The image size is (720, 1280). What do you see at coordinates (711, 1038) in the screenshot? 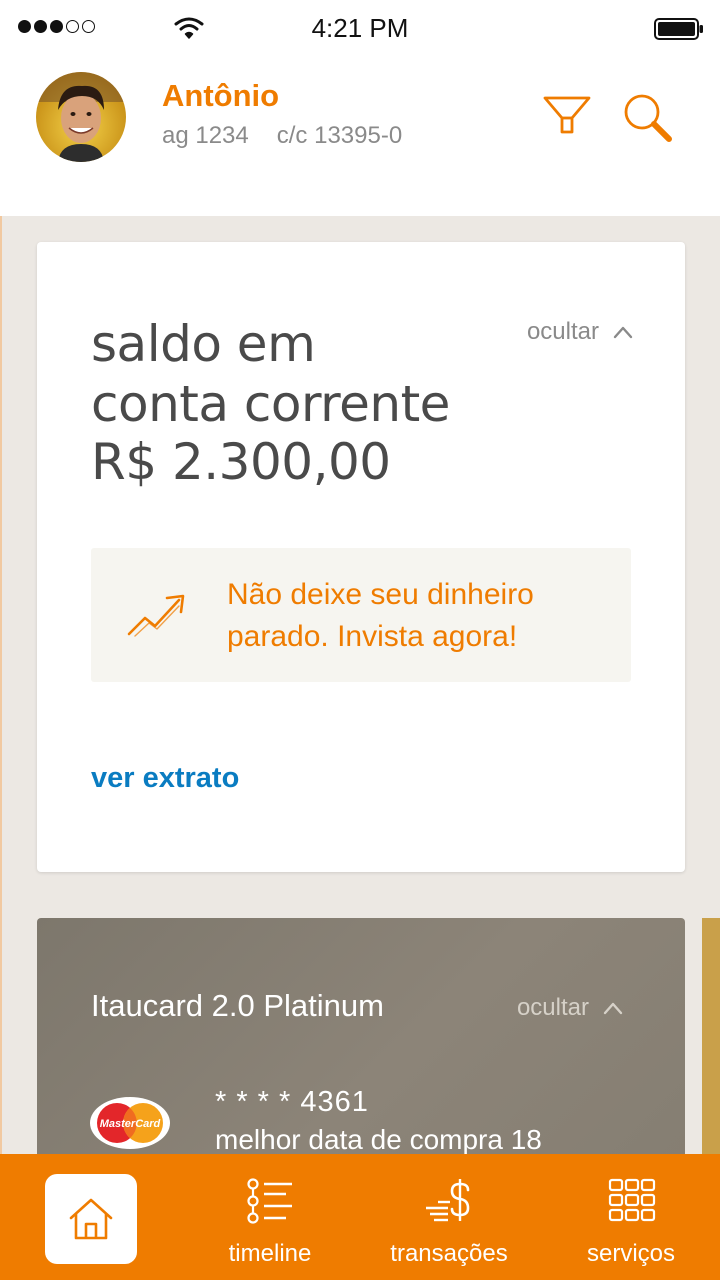
I see `next-card-peek` at bounding box center [711, 1038].